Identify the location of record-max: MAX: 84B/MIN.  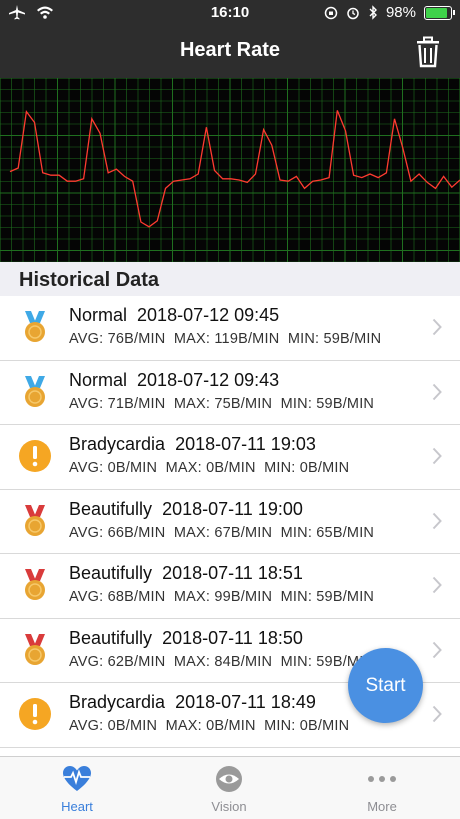
(223, 661).